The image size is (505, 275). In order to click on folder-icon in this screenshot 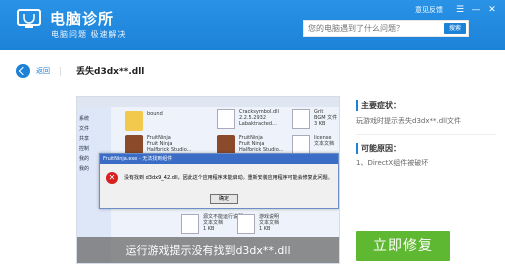, I will do `click(134, 121)`.